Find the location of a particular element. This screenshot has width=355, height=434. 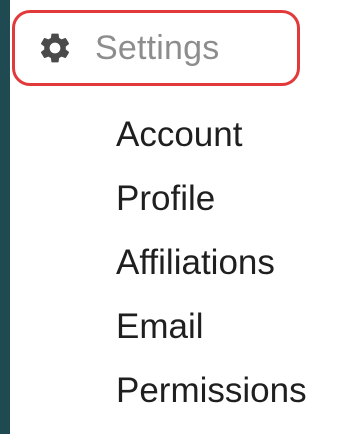

settings-header-button: Settings is located at coordinates (156, 48).